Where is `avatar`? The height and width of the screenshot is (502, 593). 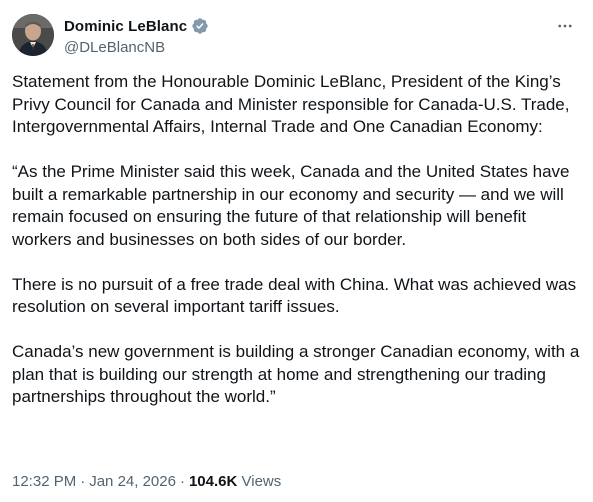 avatar is located at coordinates (33, 35).